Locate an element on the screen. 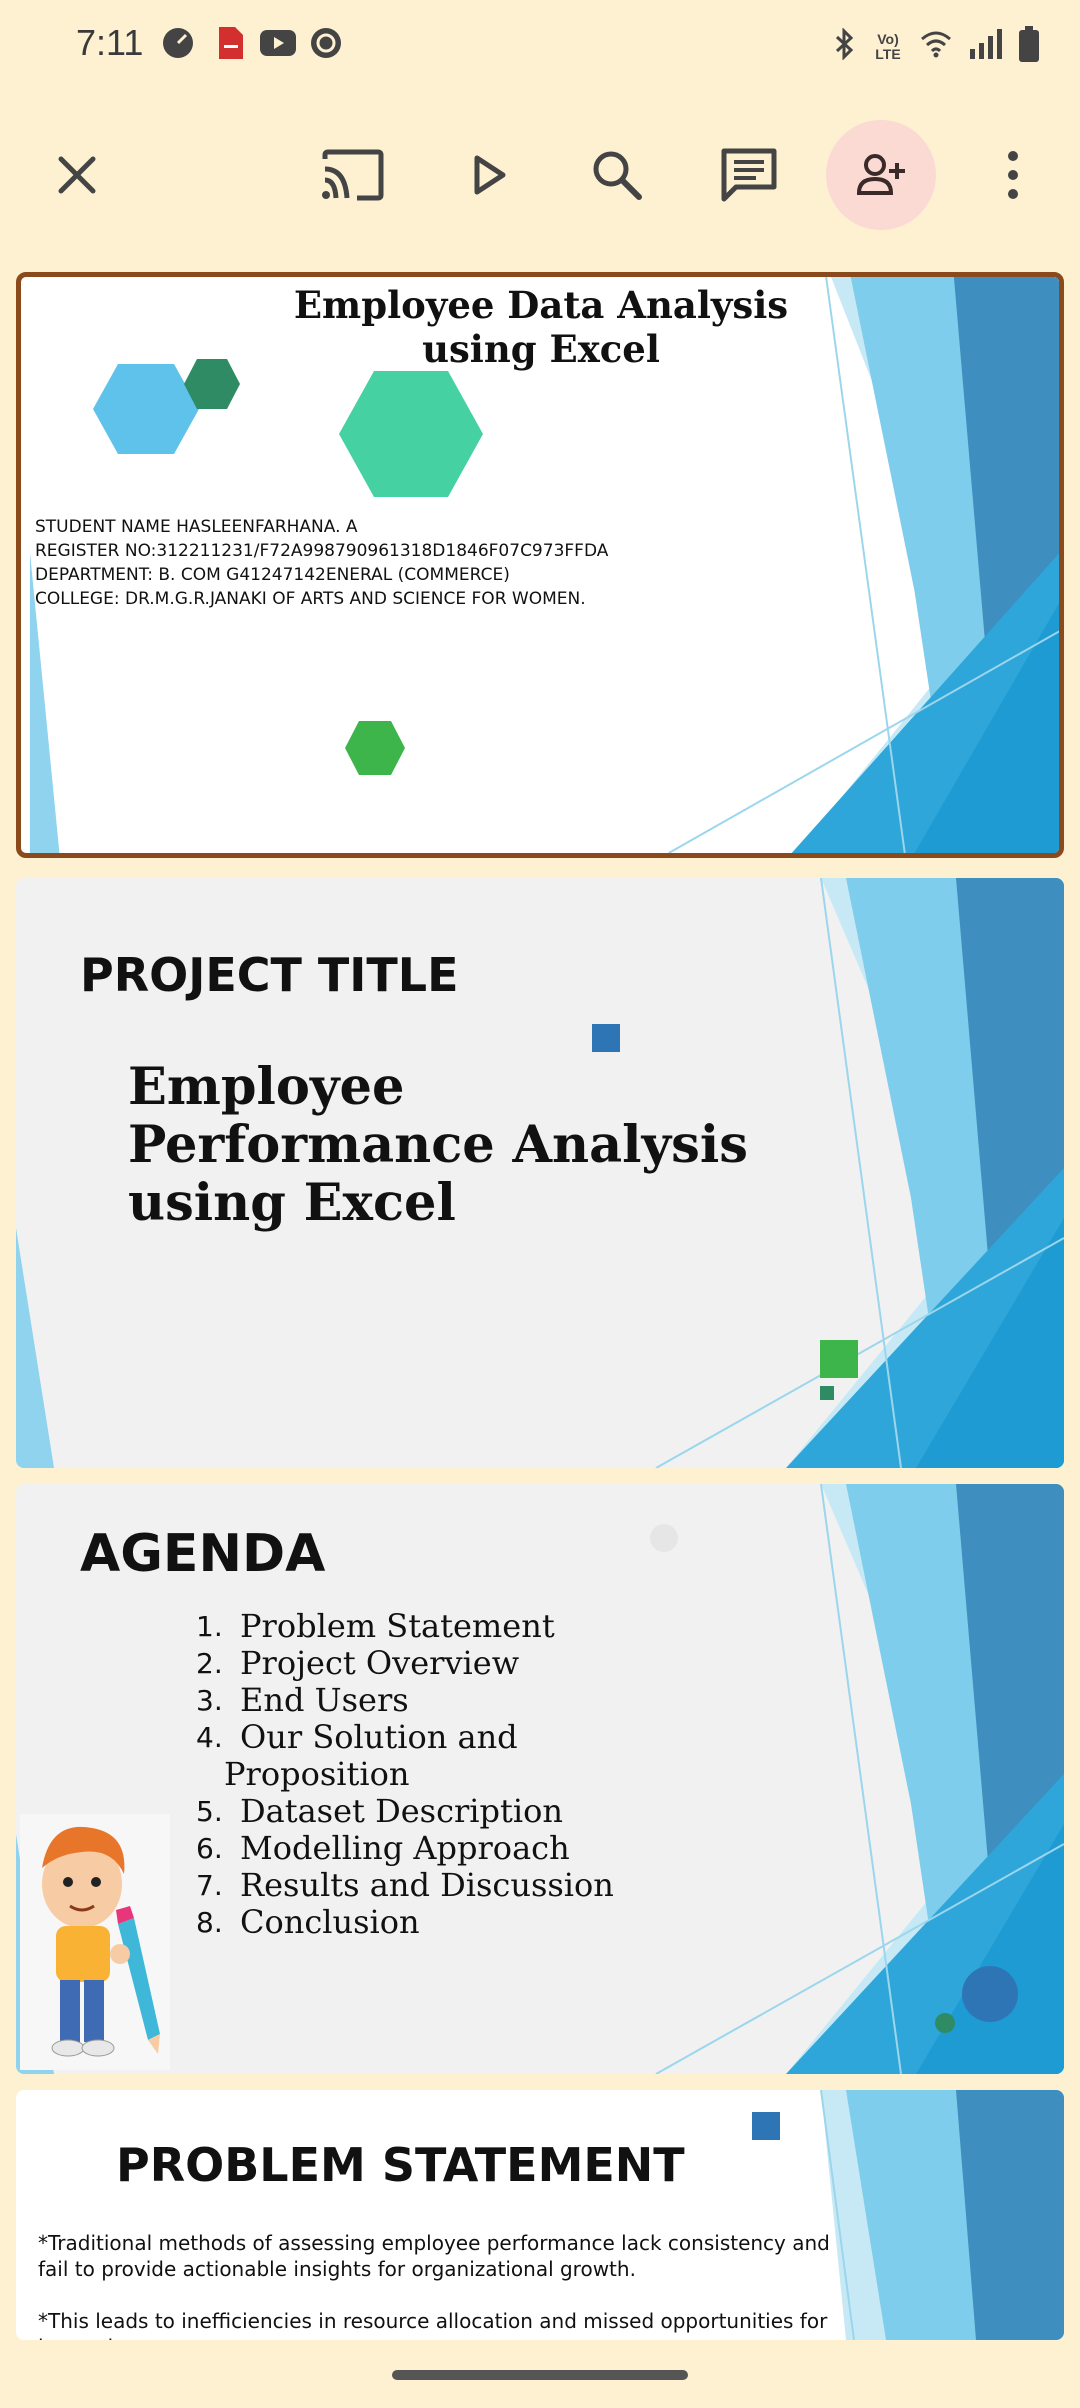  agenda-item: 2. Project Overview is located at coordinates (358, 1663).